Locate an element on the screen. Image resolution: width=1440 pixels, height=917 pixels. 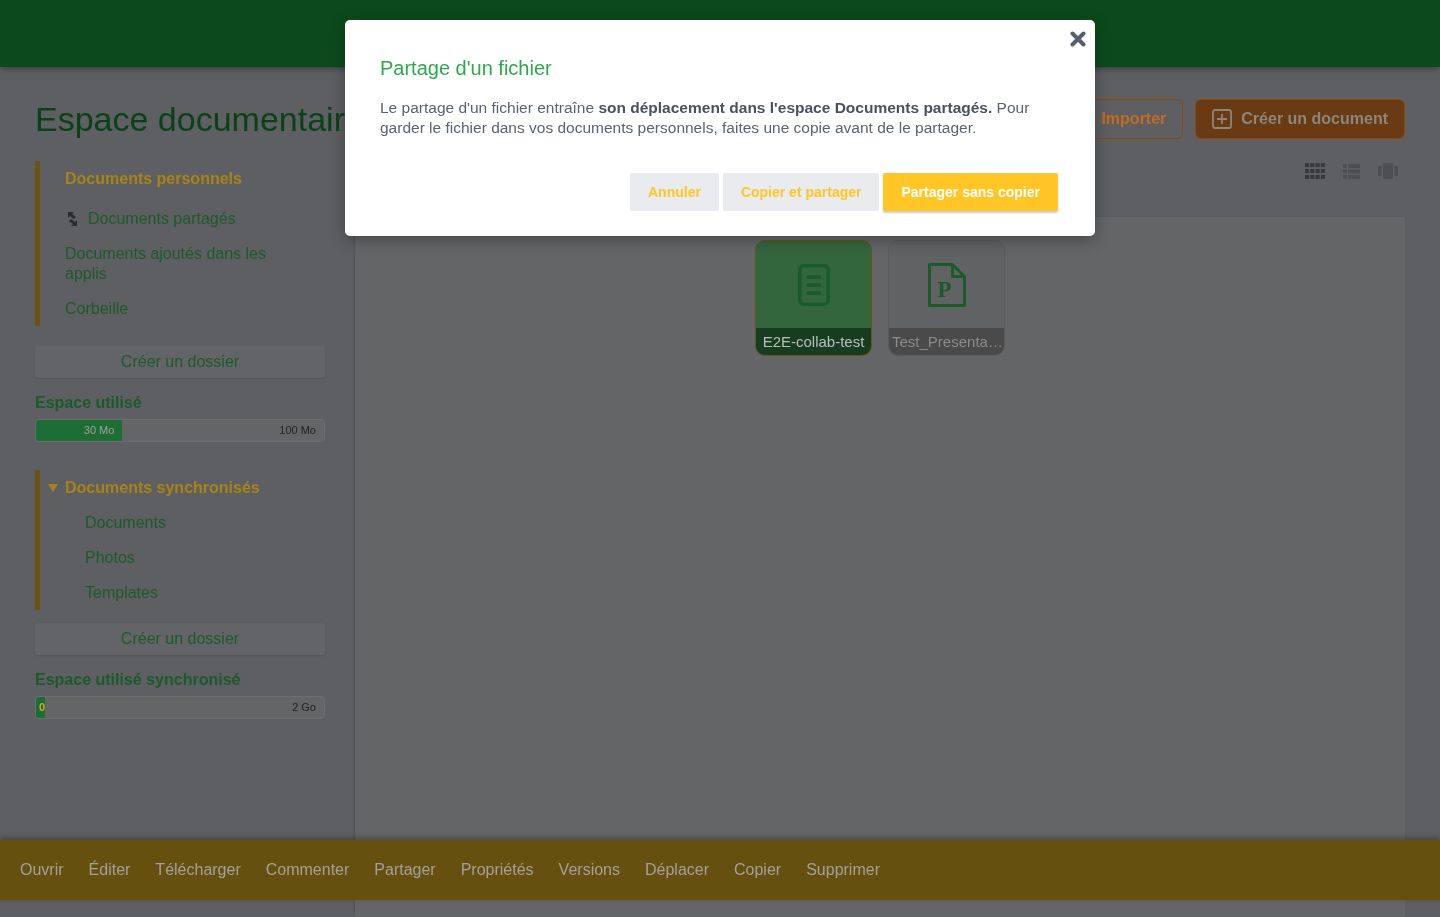
action-button: Ouvrir is located at coordinates (42, 870).